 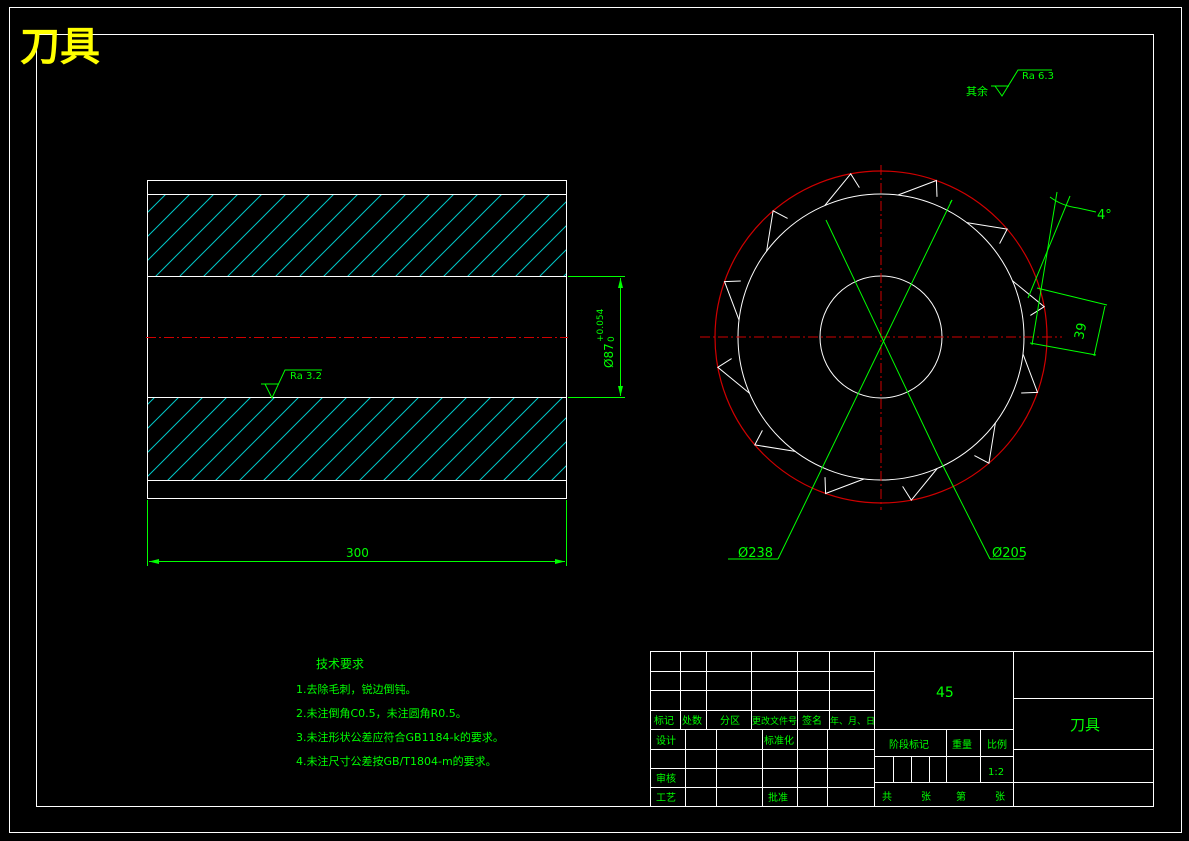 I want to click on tb-scale: 1:2, so click(x=996, y=772).